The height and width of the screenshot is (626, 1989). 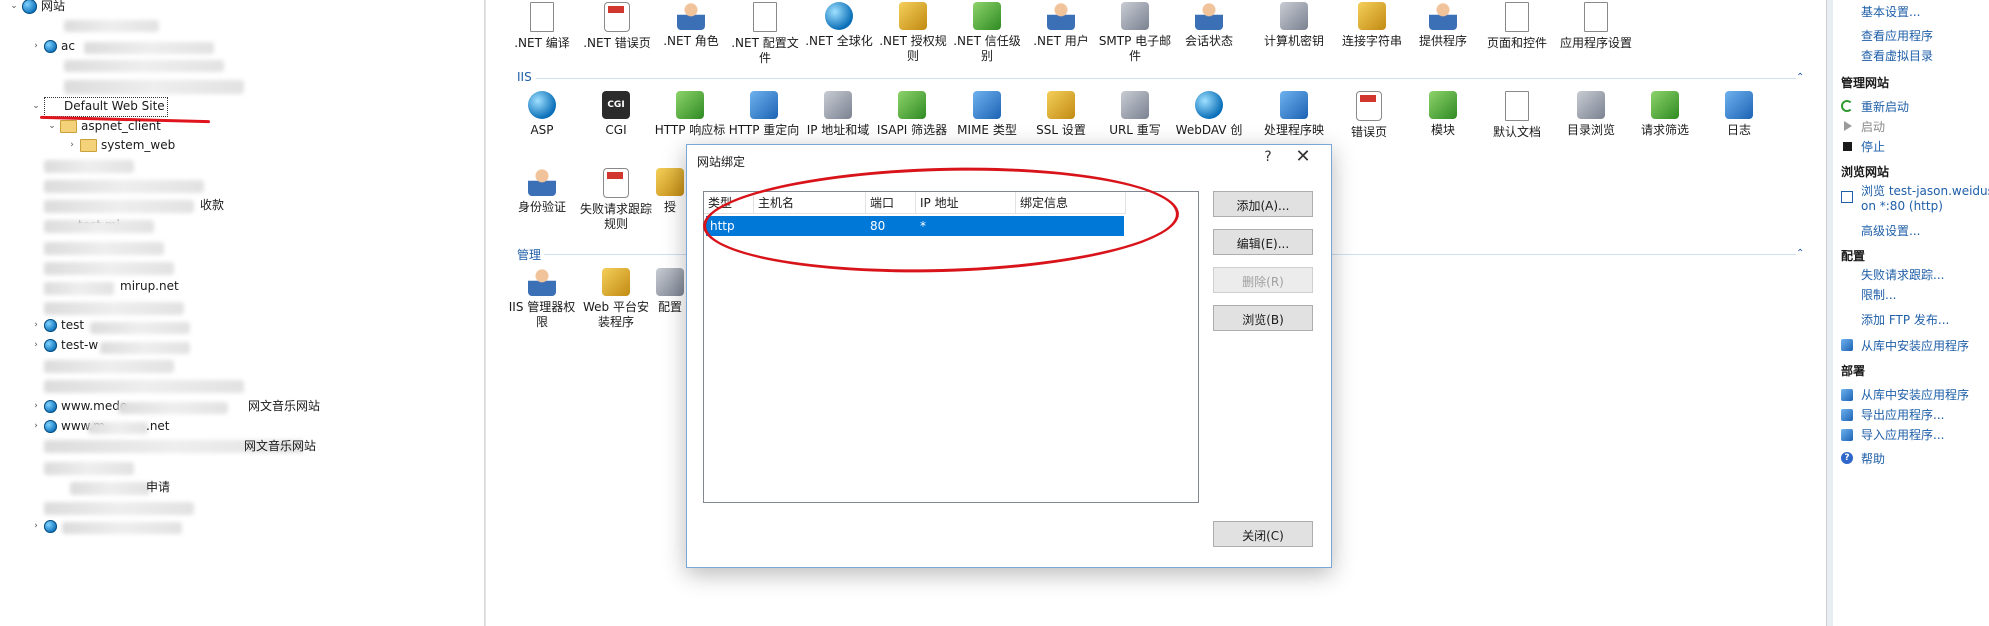 I want to click on feature-net-error-pages: .NET 错误页, so click(x=617, y=26).